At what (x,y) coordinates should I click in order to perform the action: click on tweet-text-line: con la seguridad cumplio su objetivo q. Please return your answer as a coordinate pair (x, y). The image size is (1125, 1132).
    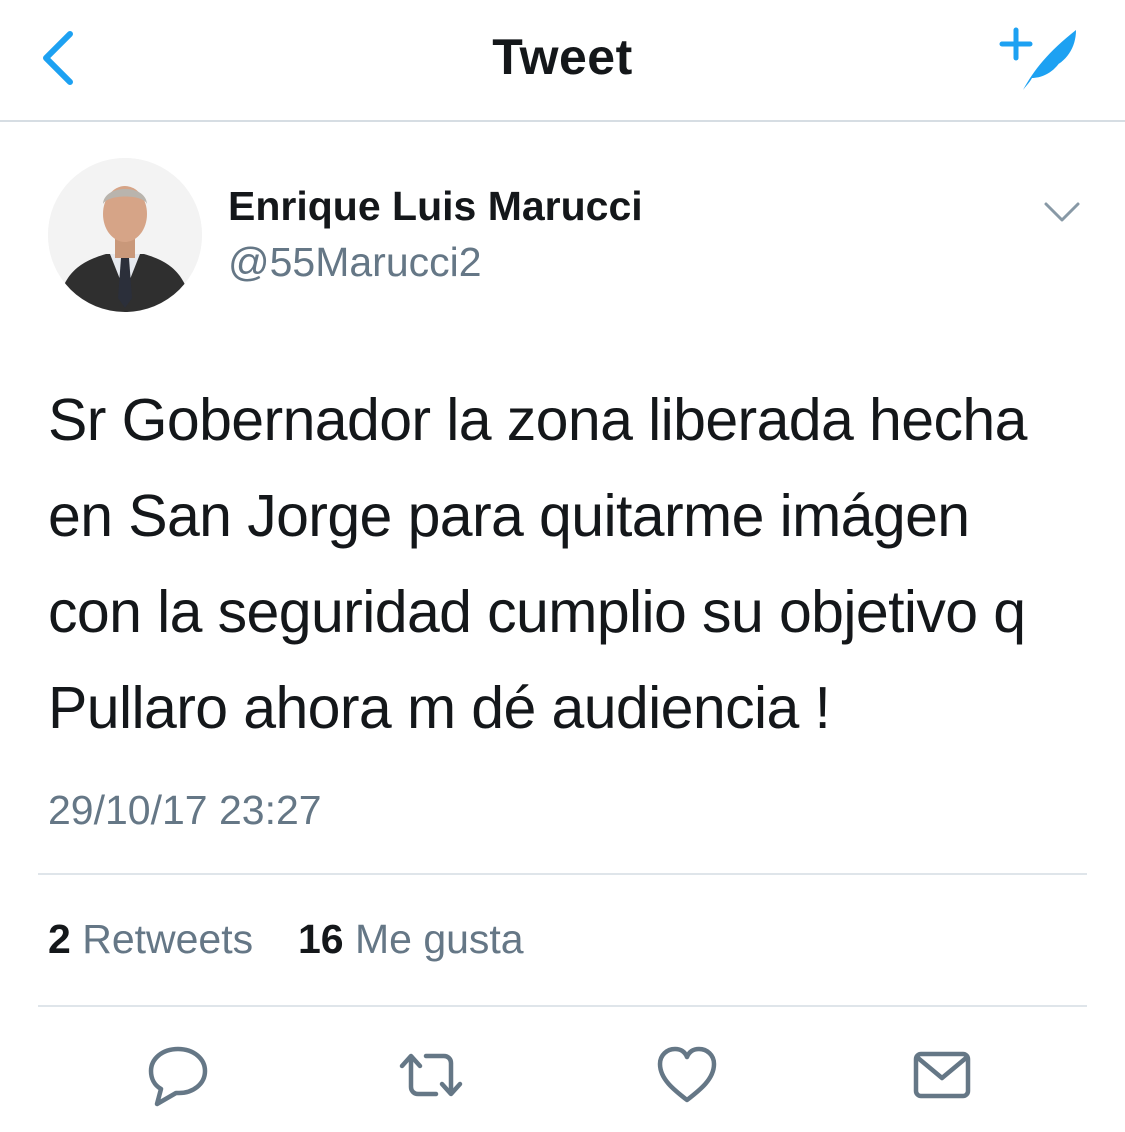
    Looking at the image, I should click on (537, 612).